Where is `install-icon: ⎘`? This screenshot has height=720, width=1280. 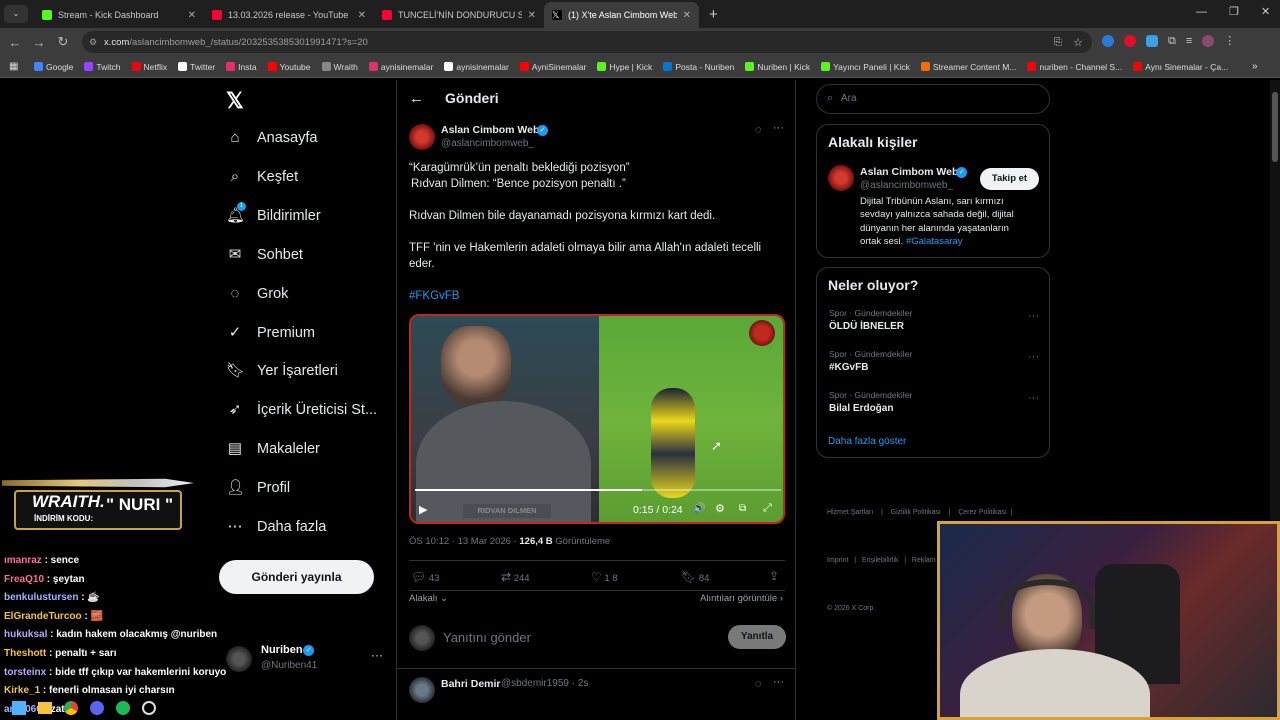 install-icon: ⎘ is located at coordinates (1058, 42).